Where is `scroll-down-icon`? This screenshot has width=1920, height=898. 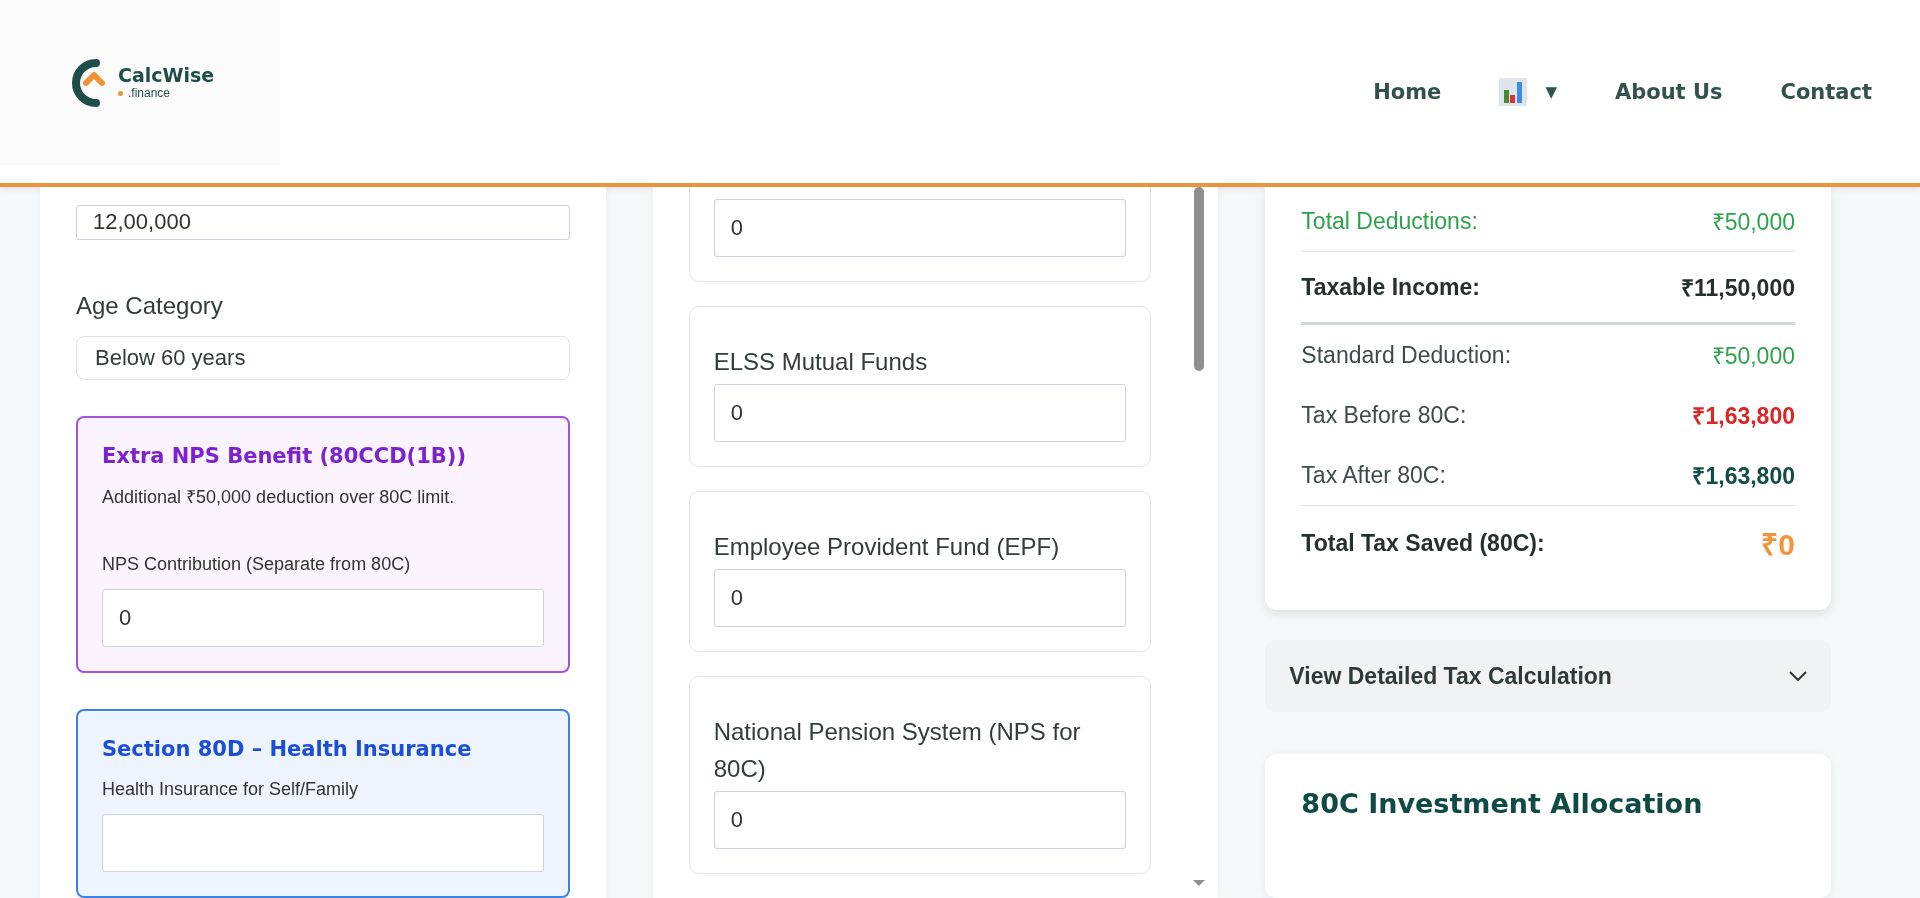
scroll-down-icon is located at coordinates (1199, 883).